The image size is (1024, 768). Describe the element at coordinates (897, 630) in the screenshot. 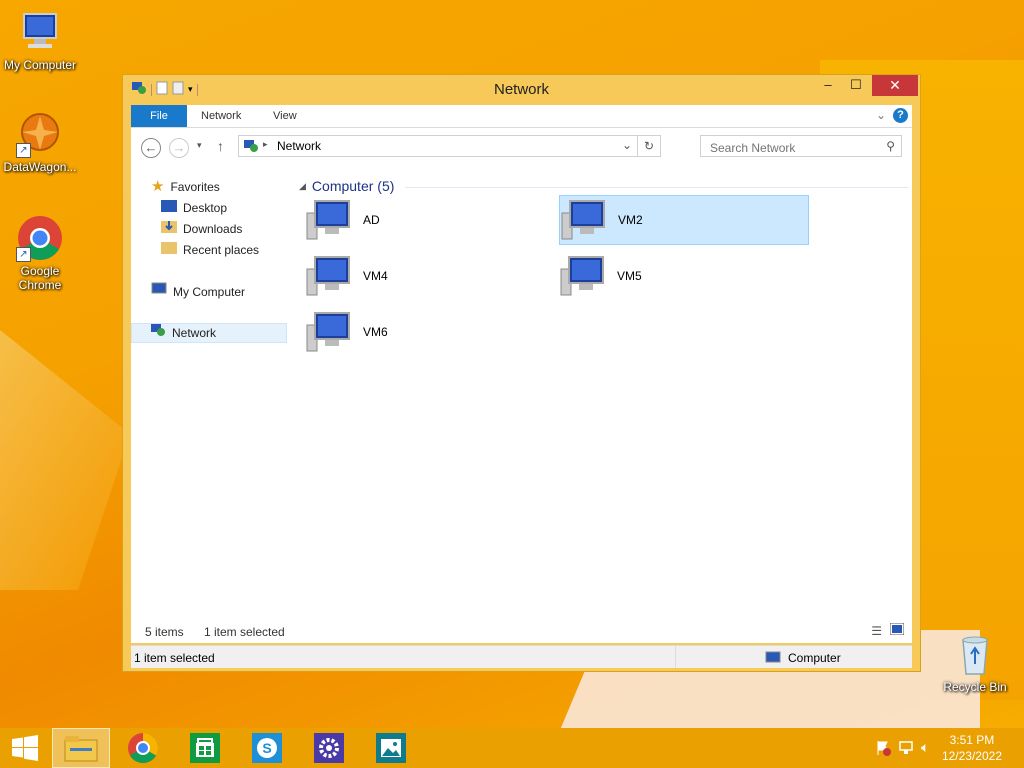

I see `large-icons-view-icon` at that location.